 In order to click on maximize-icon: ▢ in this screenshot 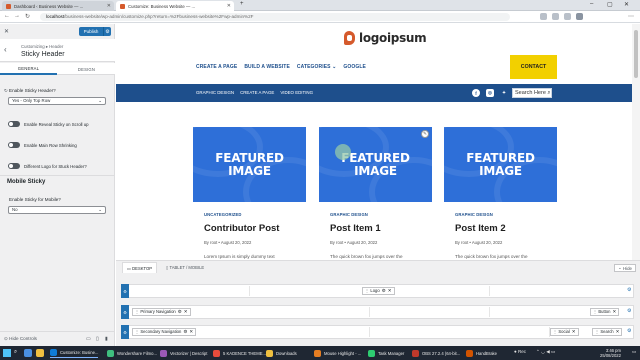, I will do `click(610, 4)`.